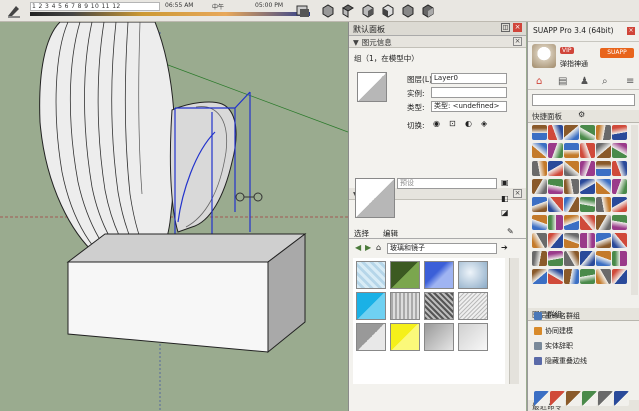 Image resolution: width=639 pixels, height=411 pixels. I want to click on view-iso-icon, so click(328, 11).